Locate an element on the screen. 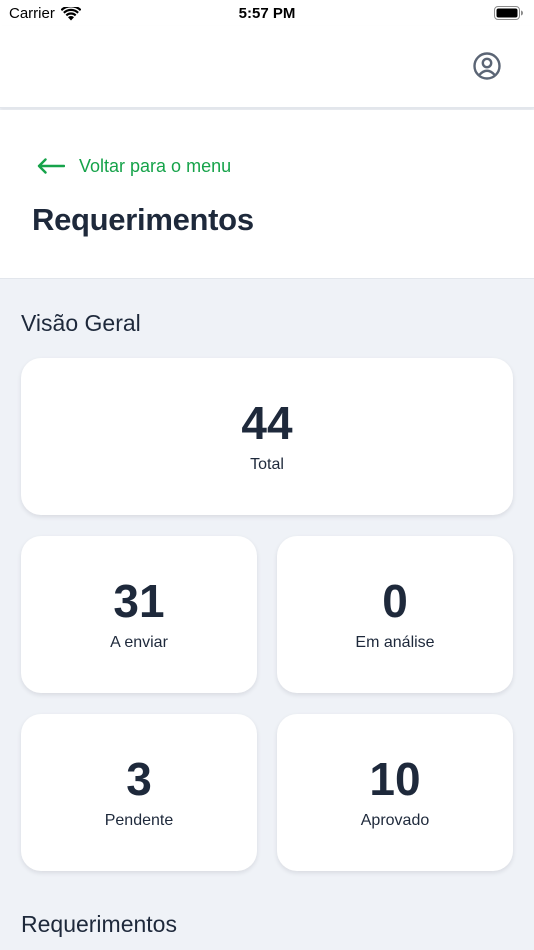 Image resolution: width=534 pixels, height=950 pixels. em-analise-label: Em análise is located at coordinates (395, 642).